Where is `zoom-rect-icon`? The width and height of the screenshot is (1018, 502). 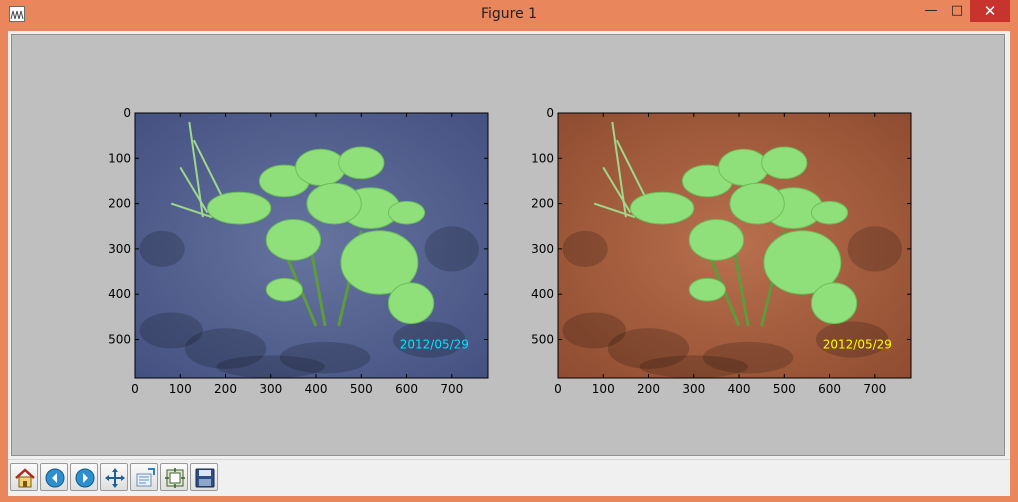
zoom-rect-icon is located at coordinates (145, 477).